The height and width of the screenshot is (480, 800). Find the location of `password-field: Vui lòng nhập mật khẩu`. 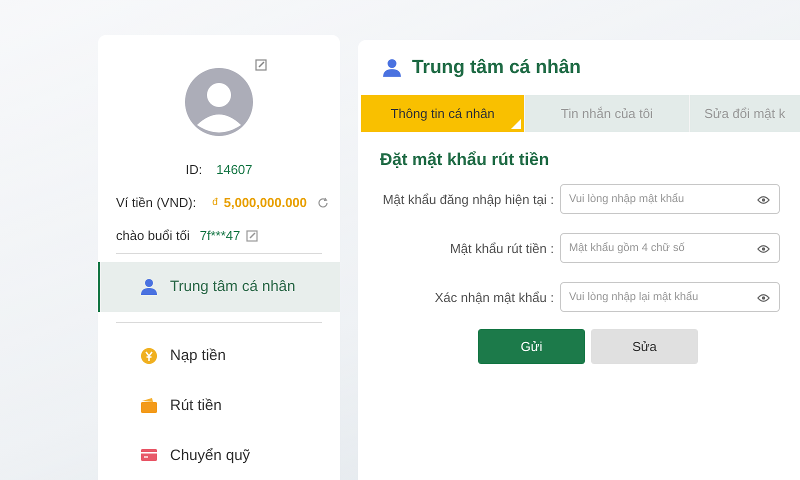

password-field: Vui lòng nhập mật khẩu is located at coordinates (670, 199).